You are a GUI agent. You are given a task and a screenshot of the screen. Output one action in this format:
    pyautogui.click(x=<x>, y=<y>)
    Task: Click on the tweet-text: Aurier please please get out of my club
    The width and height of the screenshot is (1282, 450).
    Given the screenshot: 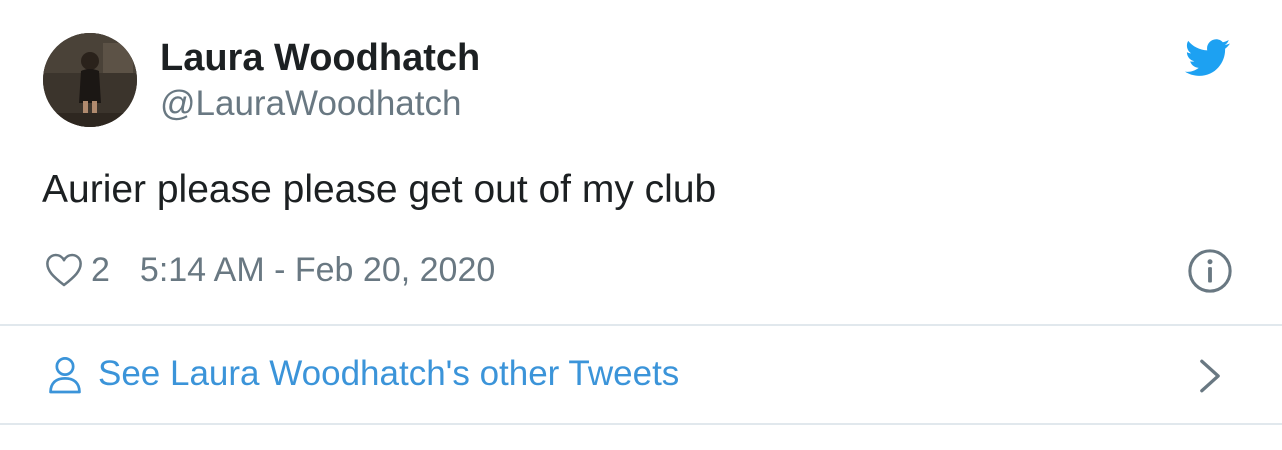 What is the action you would take?
    pyautogui.click(x=379, y=189)
    